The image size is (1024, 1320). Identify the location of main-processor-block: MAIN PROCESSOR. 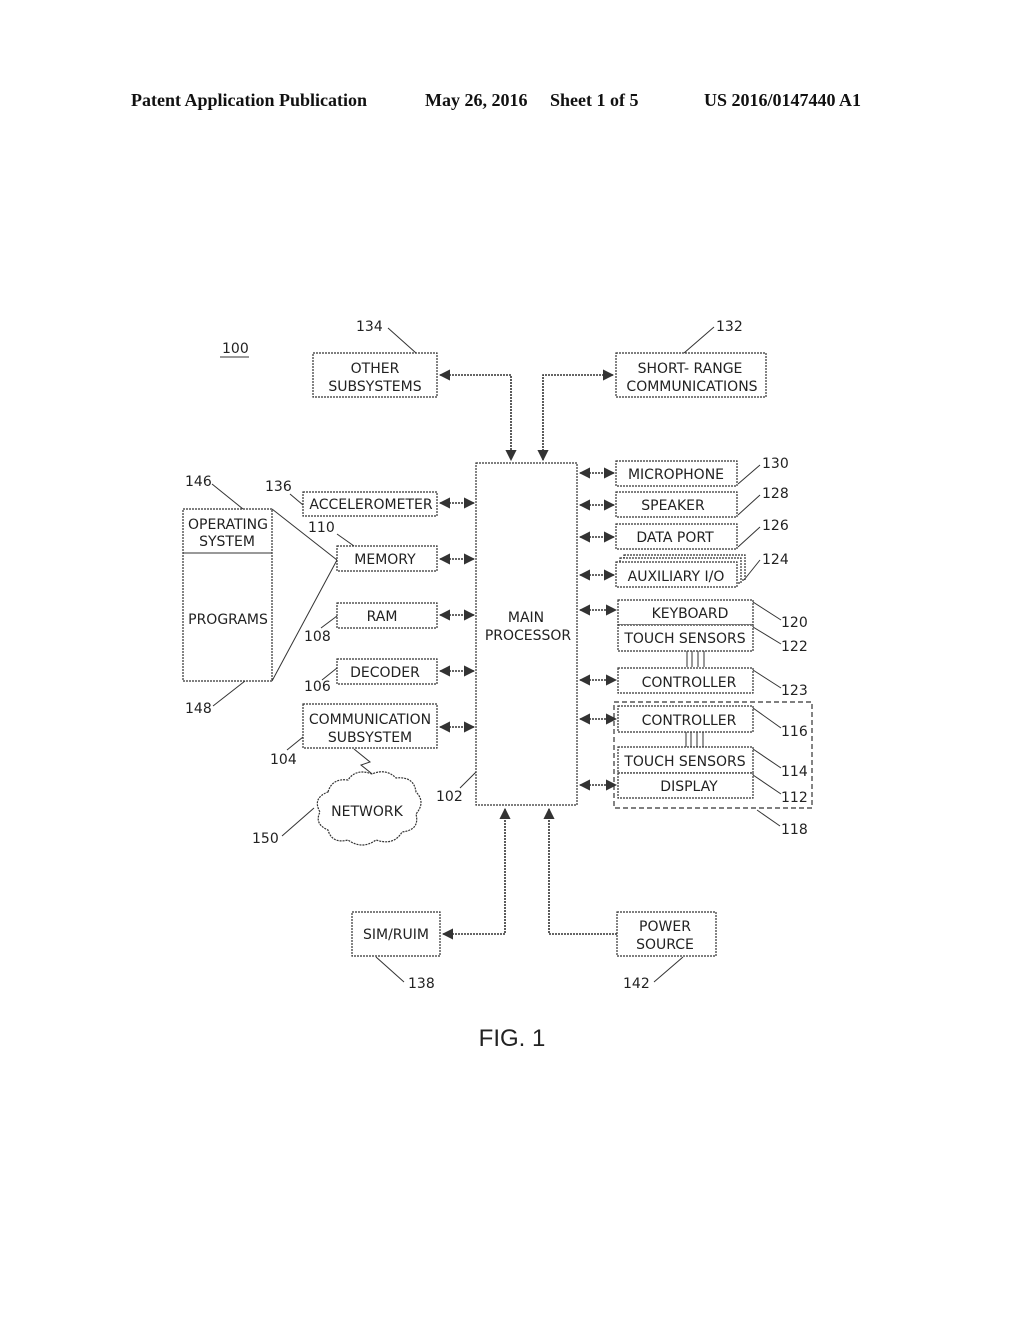
(526, 634).